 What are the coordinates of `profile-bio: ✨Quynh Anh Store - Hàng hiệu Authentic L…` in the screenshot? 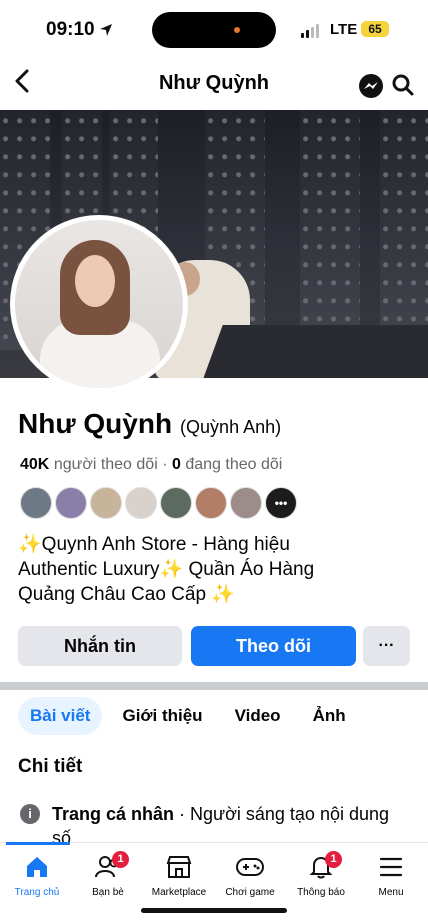 It's located at (188, 569).